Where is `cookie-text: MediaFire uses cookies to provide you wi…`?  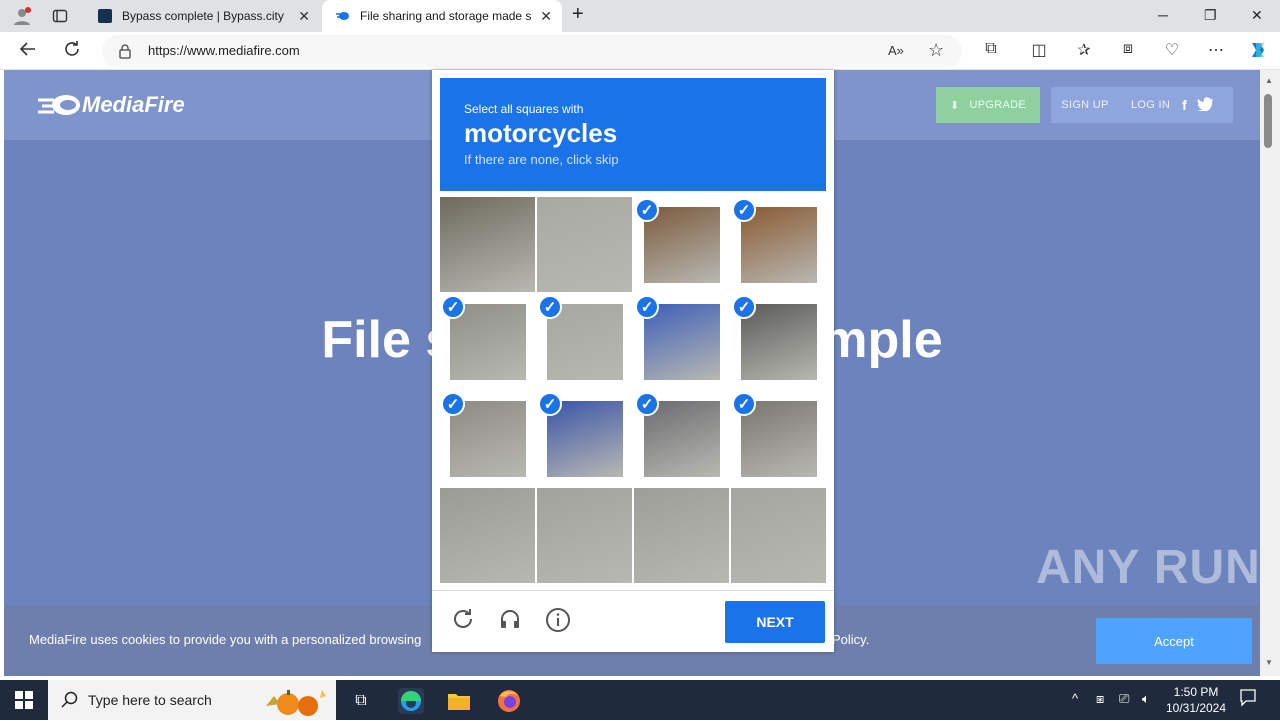 cookie-text: MediaFire uses cookies to provide you wi… is located at coordinates (225, 639).